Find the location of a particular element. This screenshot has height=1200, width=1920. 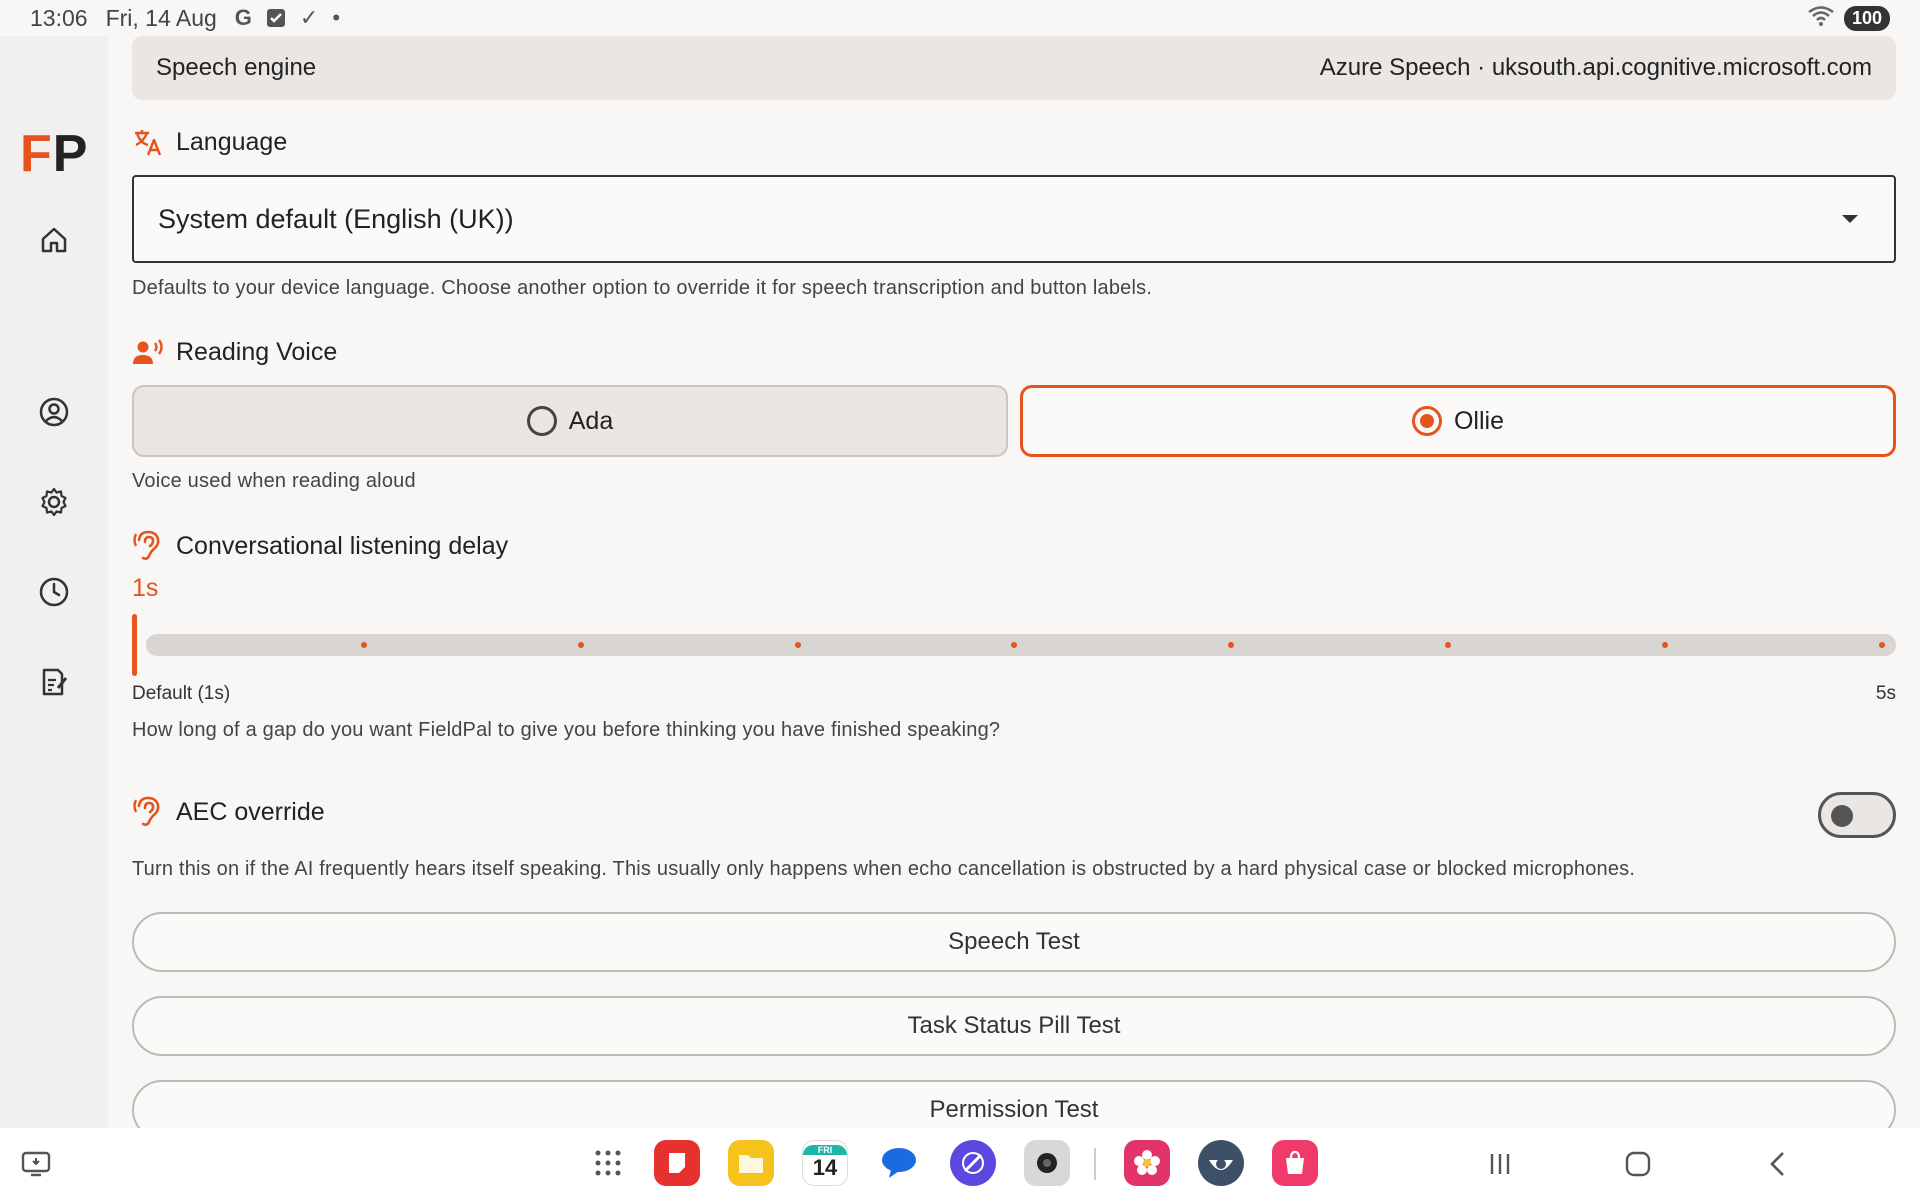

app-logo: FP is located at coordinates (54, 154).